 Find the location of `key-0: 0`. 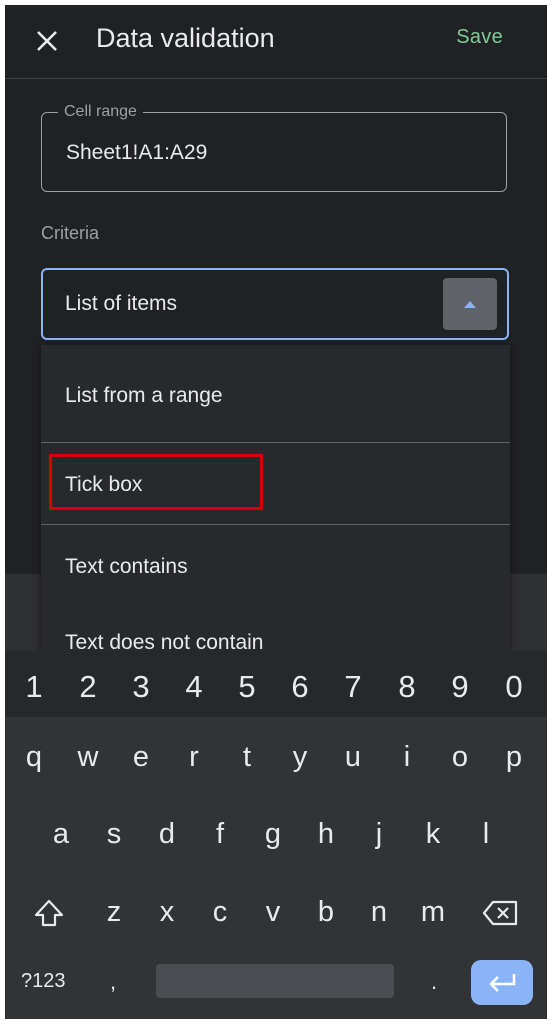

key-0: 0 is located at coordinates (514, 687).